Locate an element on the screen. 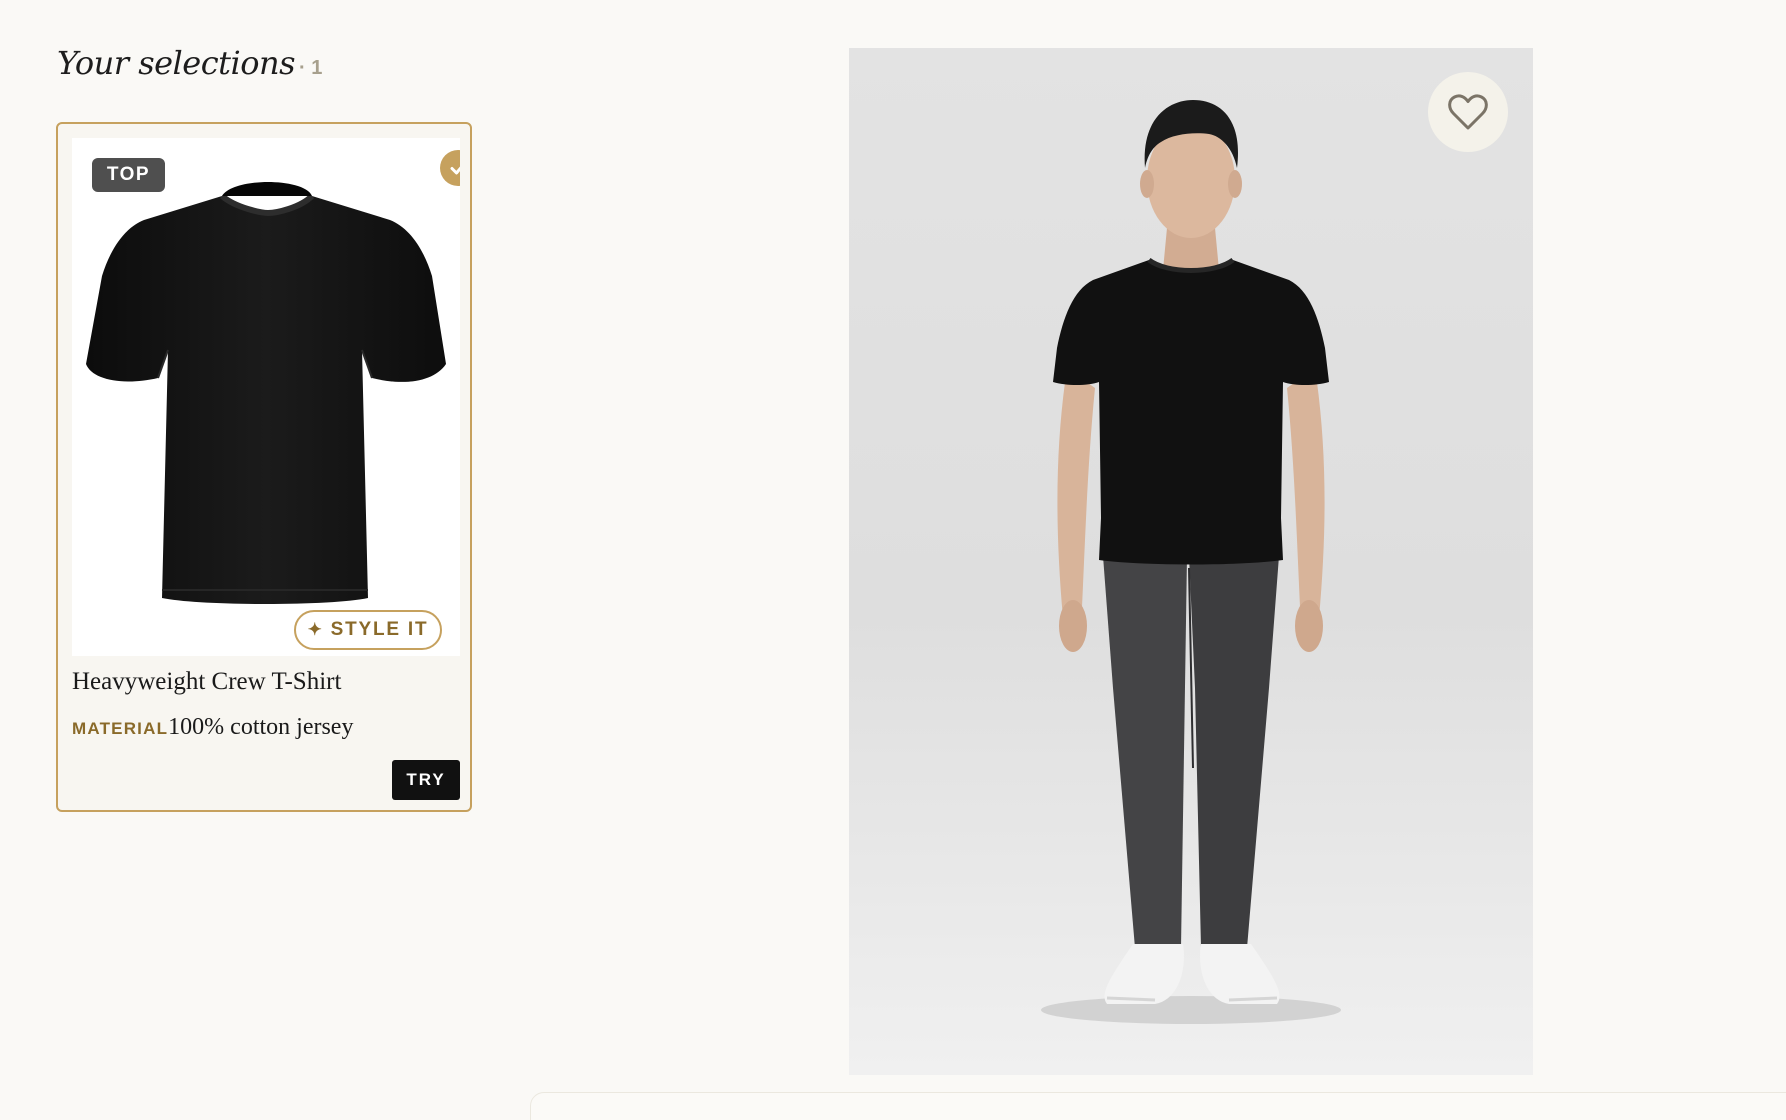  model-image is located at coordinates (1191, 562).